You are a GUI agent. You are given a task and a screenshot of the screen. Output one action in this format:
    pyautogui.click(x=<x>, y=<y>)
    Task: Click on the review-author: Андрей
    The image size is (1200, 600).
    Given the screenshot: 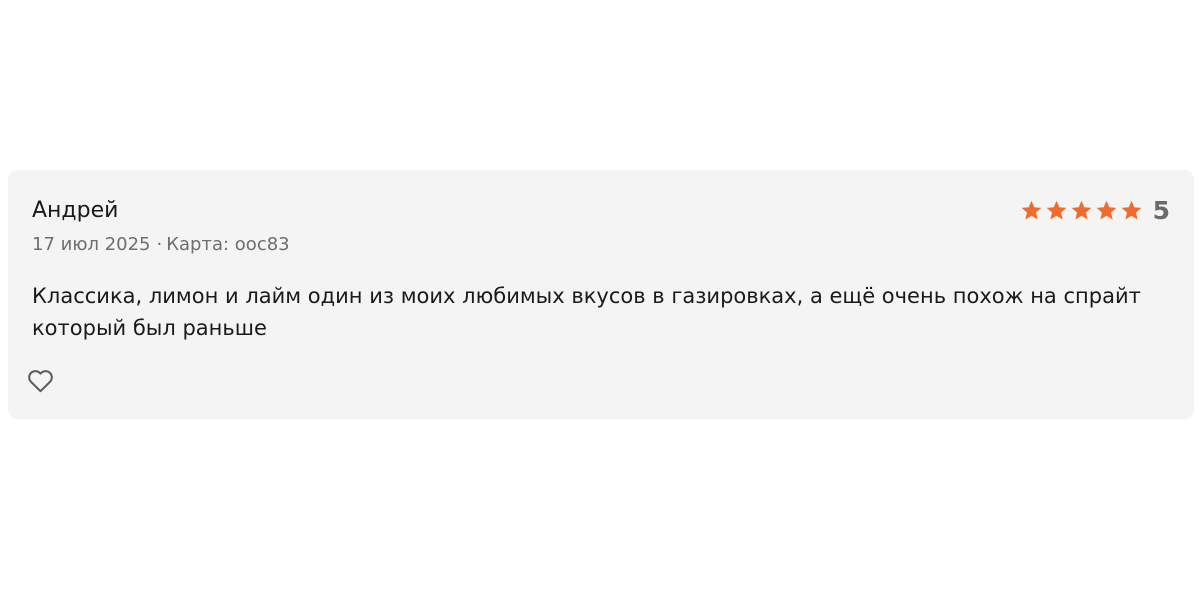 What is the action you would take?
    pyautogui.click(x=75, y=210)
    